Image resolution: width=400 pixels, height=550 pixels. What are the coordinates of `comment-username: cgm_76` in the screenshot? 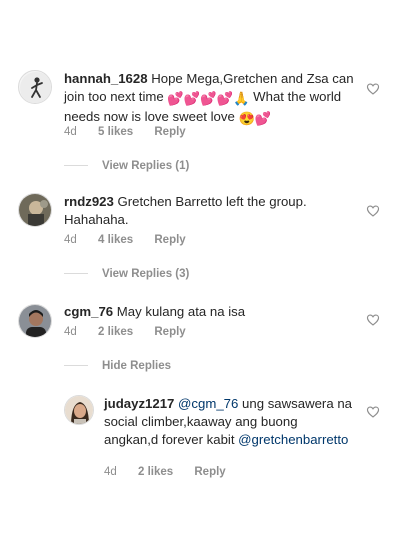 It's located at (88, 311).